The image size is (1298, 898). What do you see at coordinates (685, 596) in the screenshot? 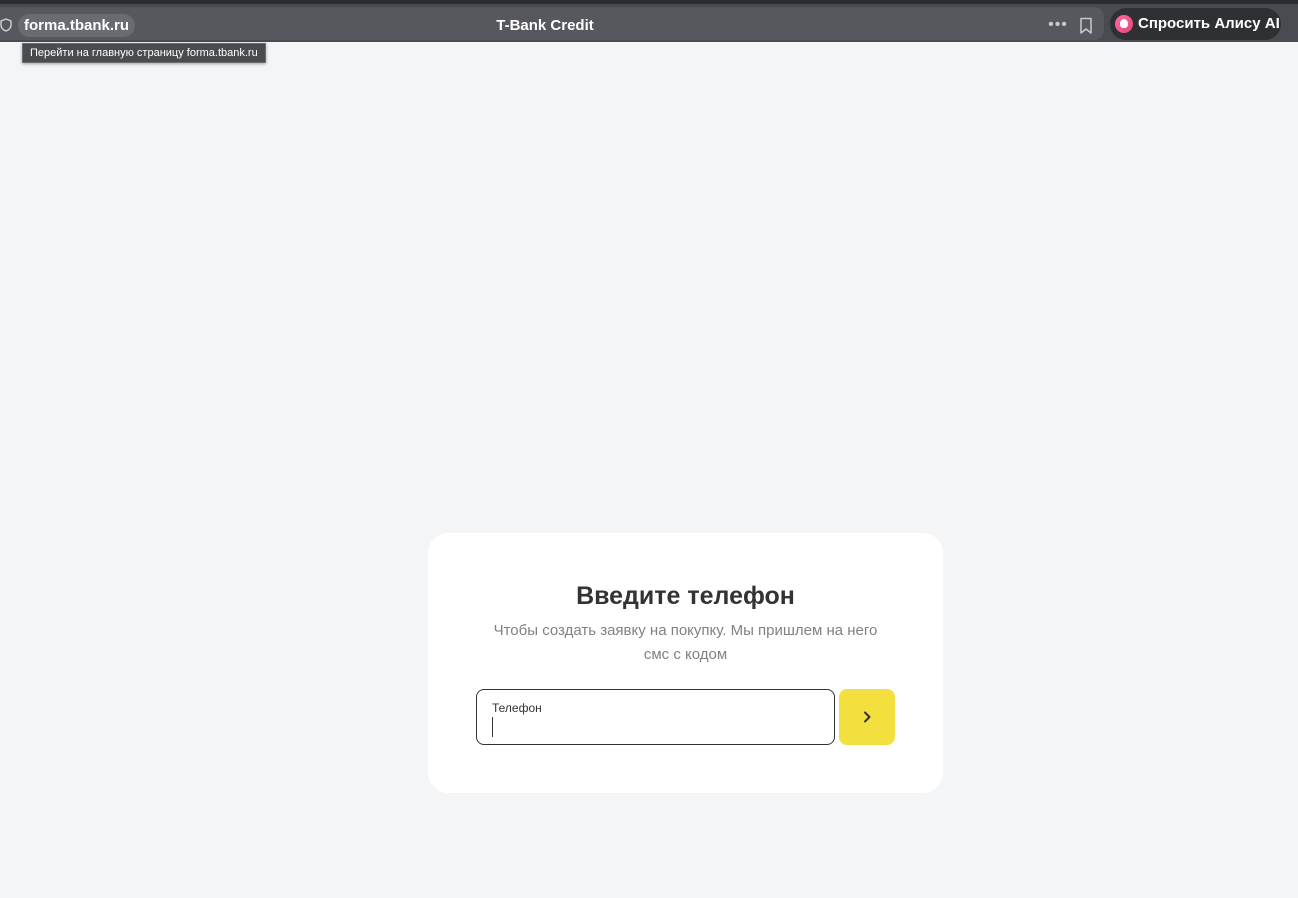
I see `form-title: Введите телефон` at bounding box center [685, 596].